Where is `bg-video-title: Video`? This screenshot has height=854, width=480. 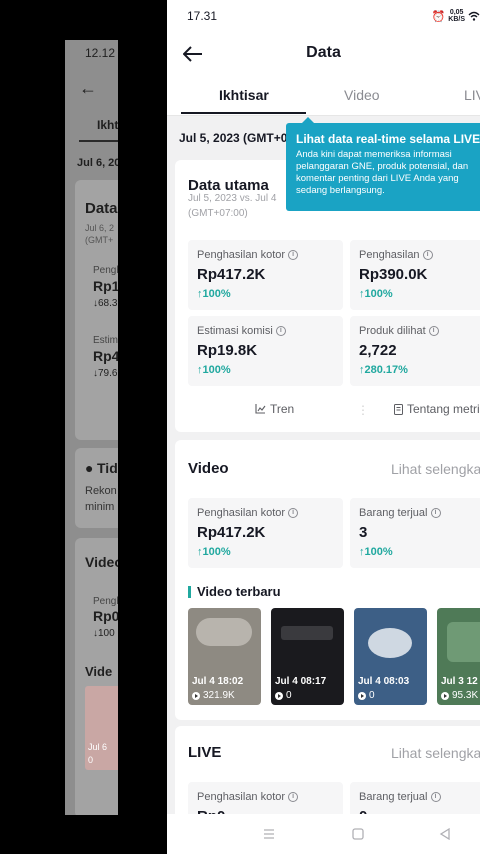
bg-video-title: Video is located at coordinates (101, 562).